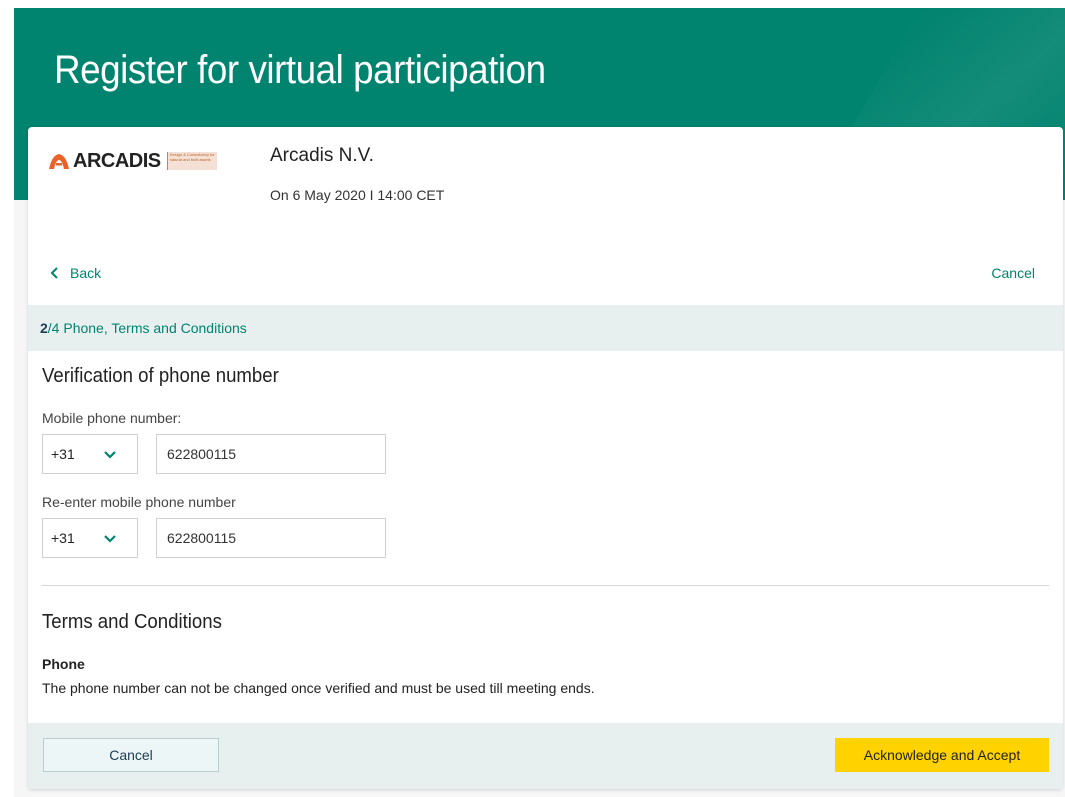  Describe the element at coordinates (300, 70) in the screenshot. I see `page-title: Register for virtual participation` at that location.